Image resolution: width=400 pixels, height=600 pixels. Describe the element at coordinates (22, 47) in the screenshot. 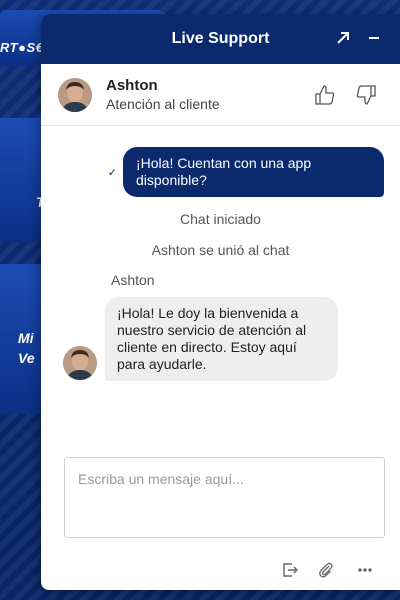

I see `background-banner-text: RT●S€` at that location.